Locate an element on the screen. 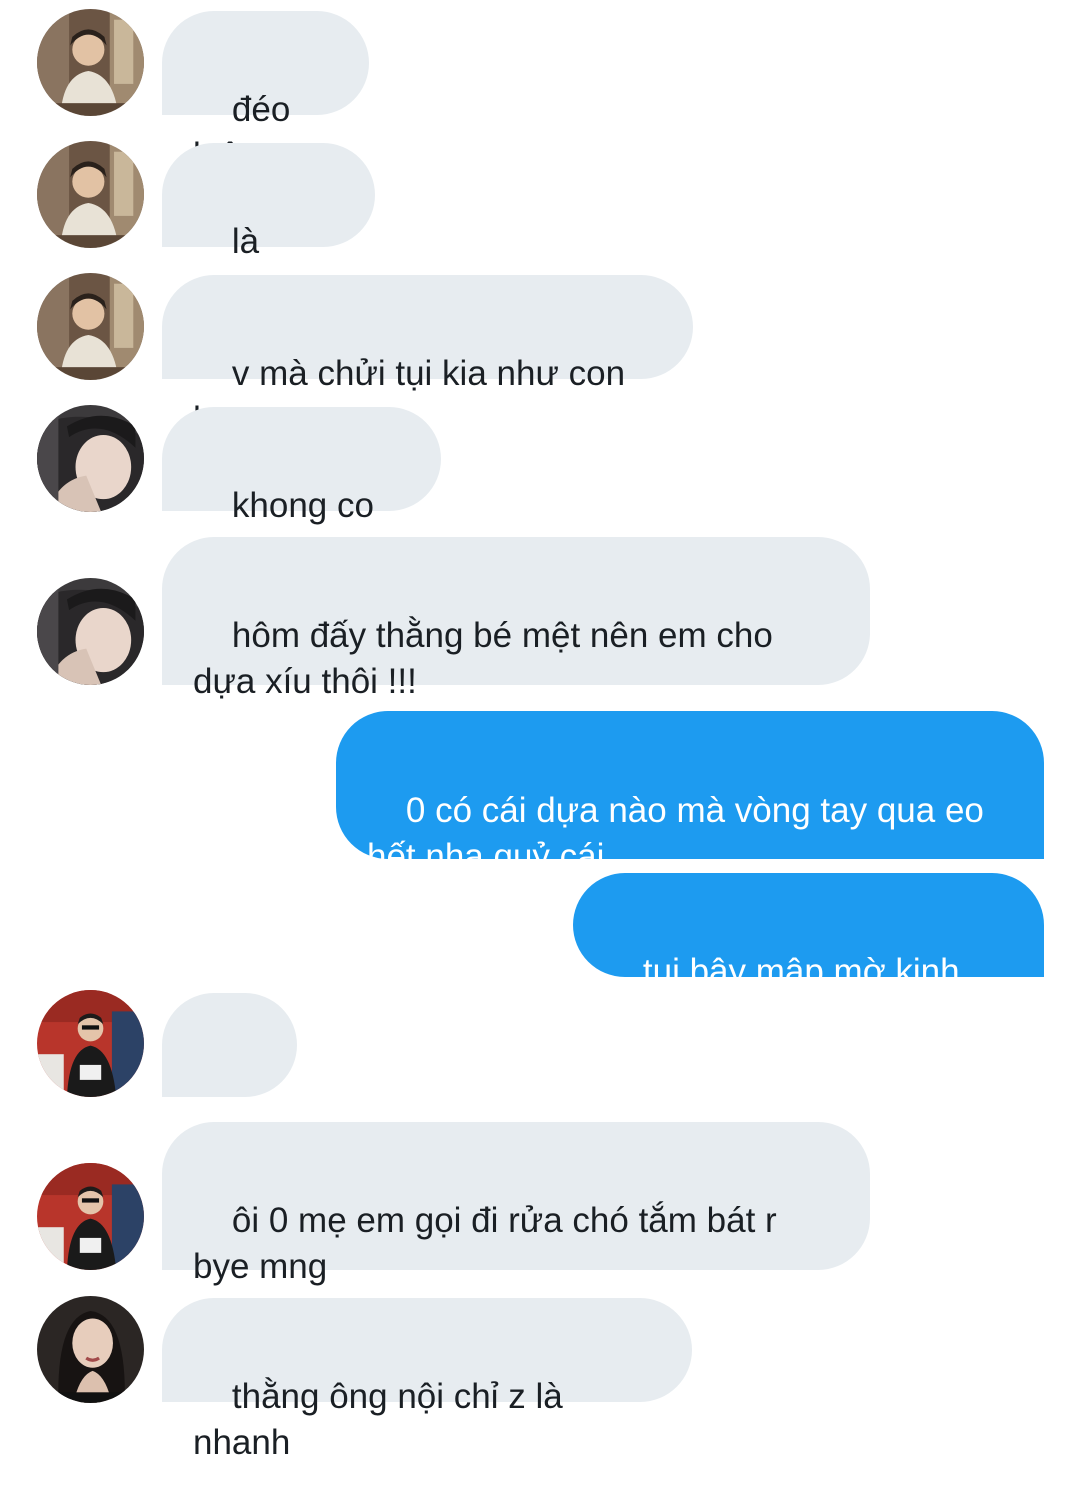  incoming-message-bubble: thằng ông nội chỉ z là nhanh is located at coordinates (427, 1380).